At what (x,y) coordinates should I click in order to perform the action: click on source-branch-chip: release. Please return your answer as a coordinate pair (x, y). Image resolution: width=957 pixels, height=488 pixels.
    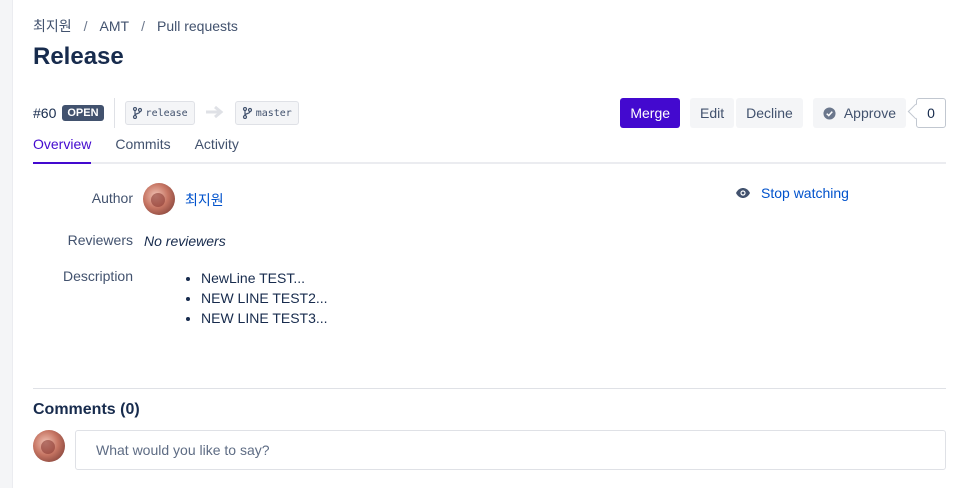
    Looking at the image, I should click on (159, 113).